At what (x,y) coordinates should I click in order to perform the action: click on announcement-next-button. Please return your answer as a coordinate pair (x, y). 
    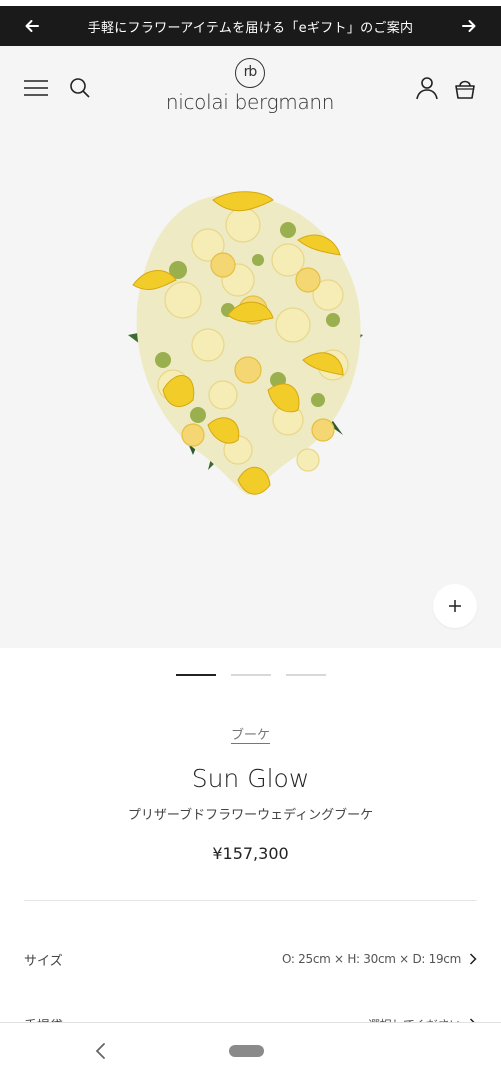
    Looking at the image, I should click on (469, 26).